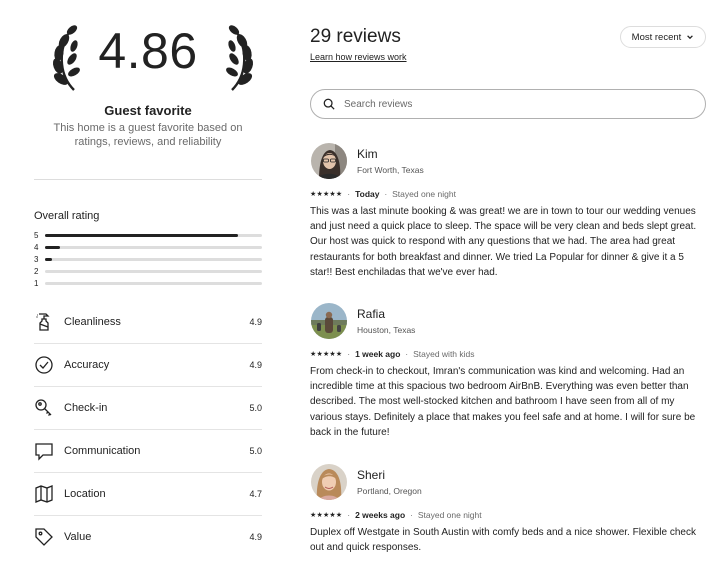  I want to click on message-bubble-icon, so click(44, 452).